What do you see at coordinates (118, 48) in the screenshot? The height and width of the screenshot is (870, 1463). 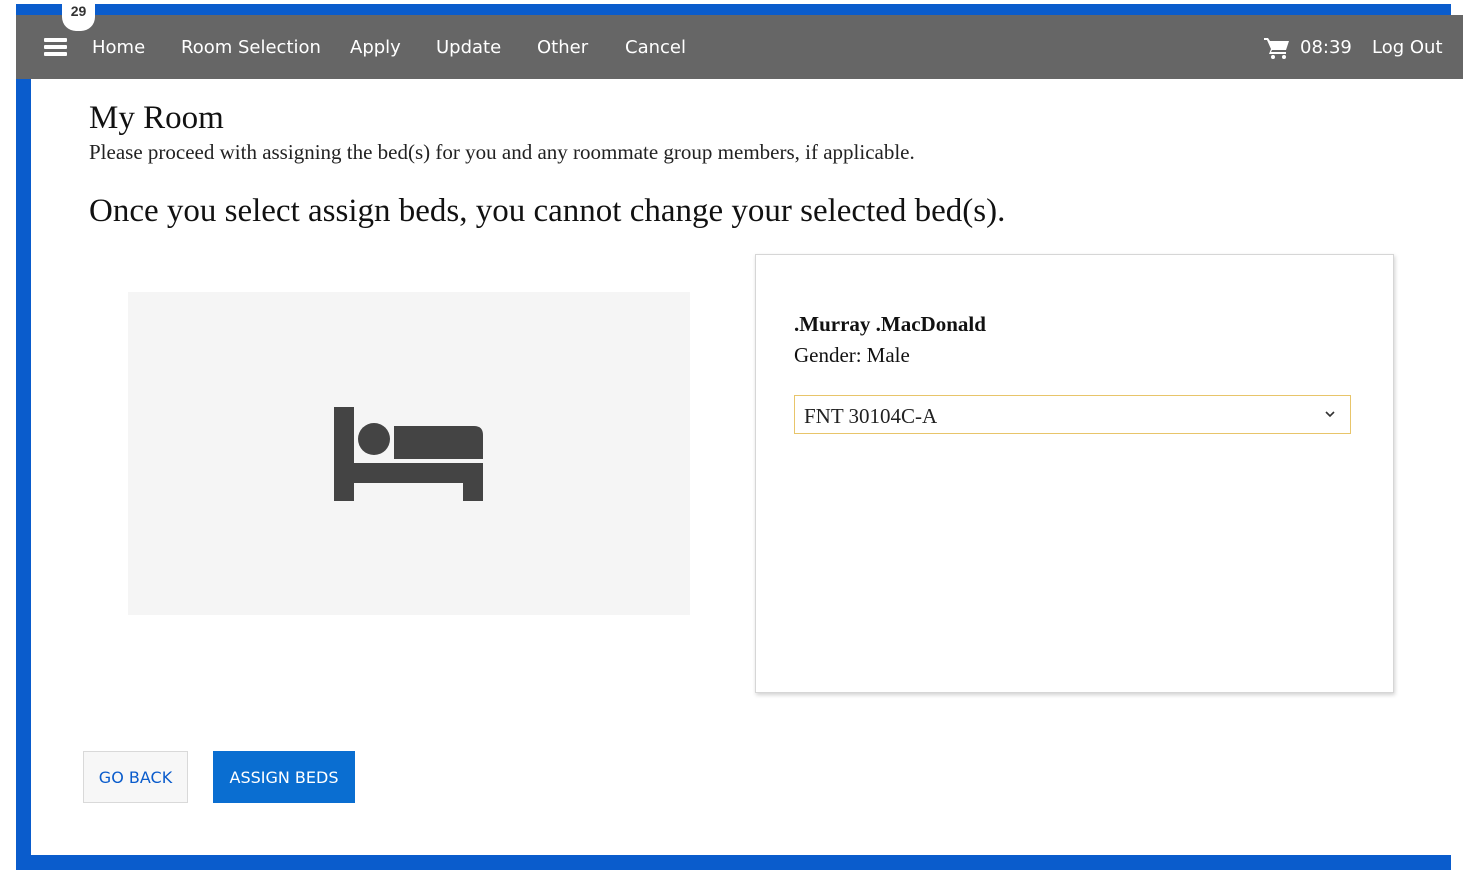 I see `nav-home: Home` at bounding box center [118, 48].